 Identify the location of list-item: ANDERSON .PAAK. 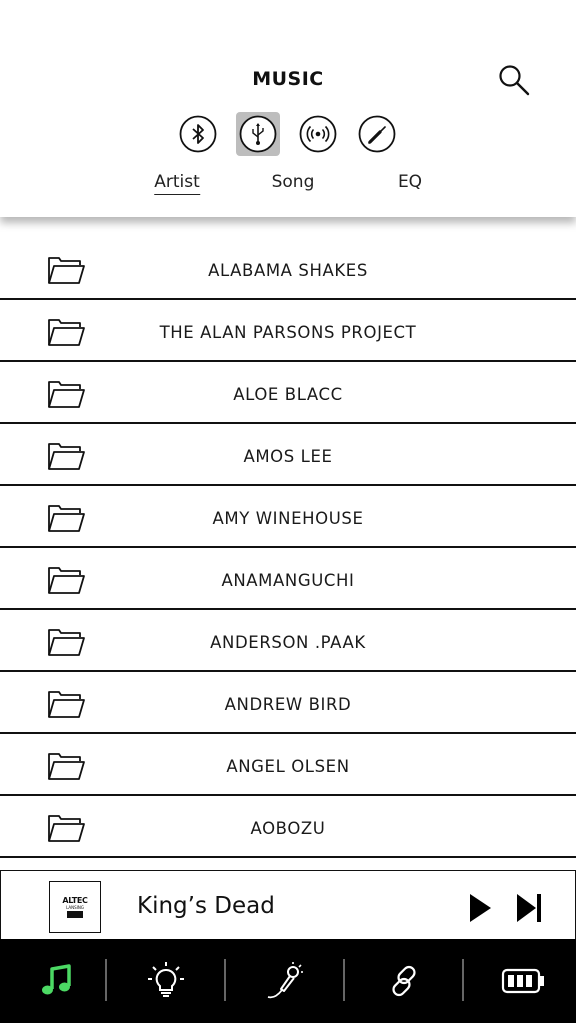
(288, 641).